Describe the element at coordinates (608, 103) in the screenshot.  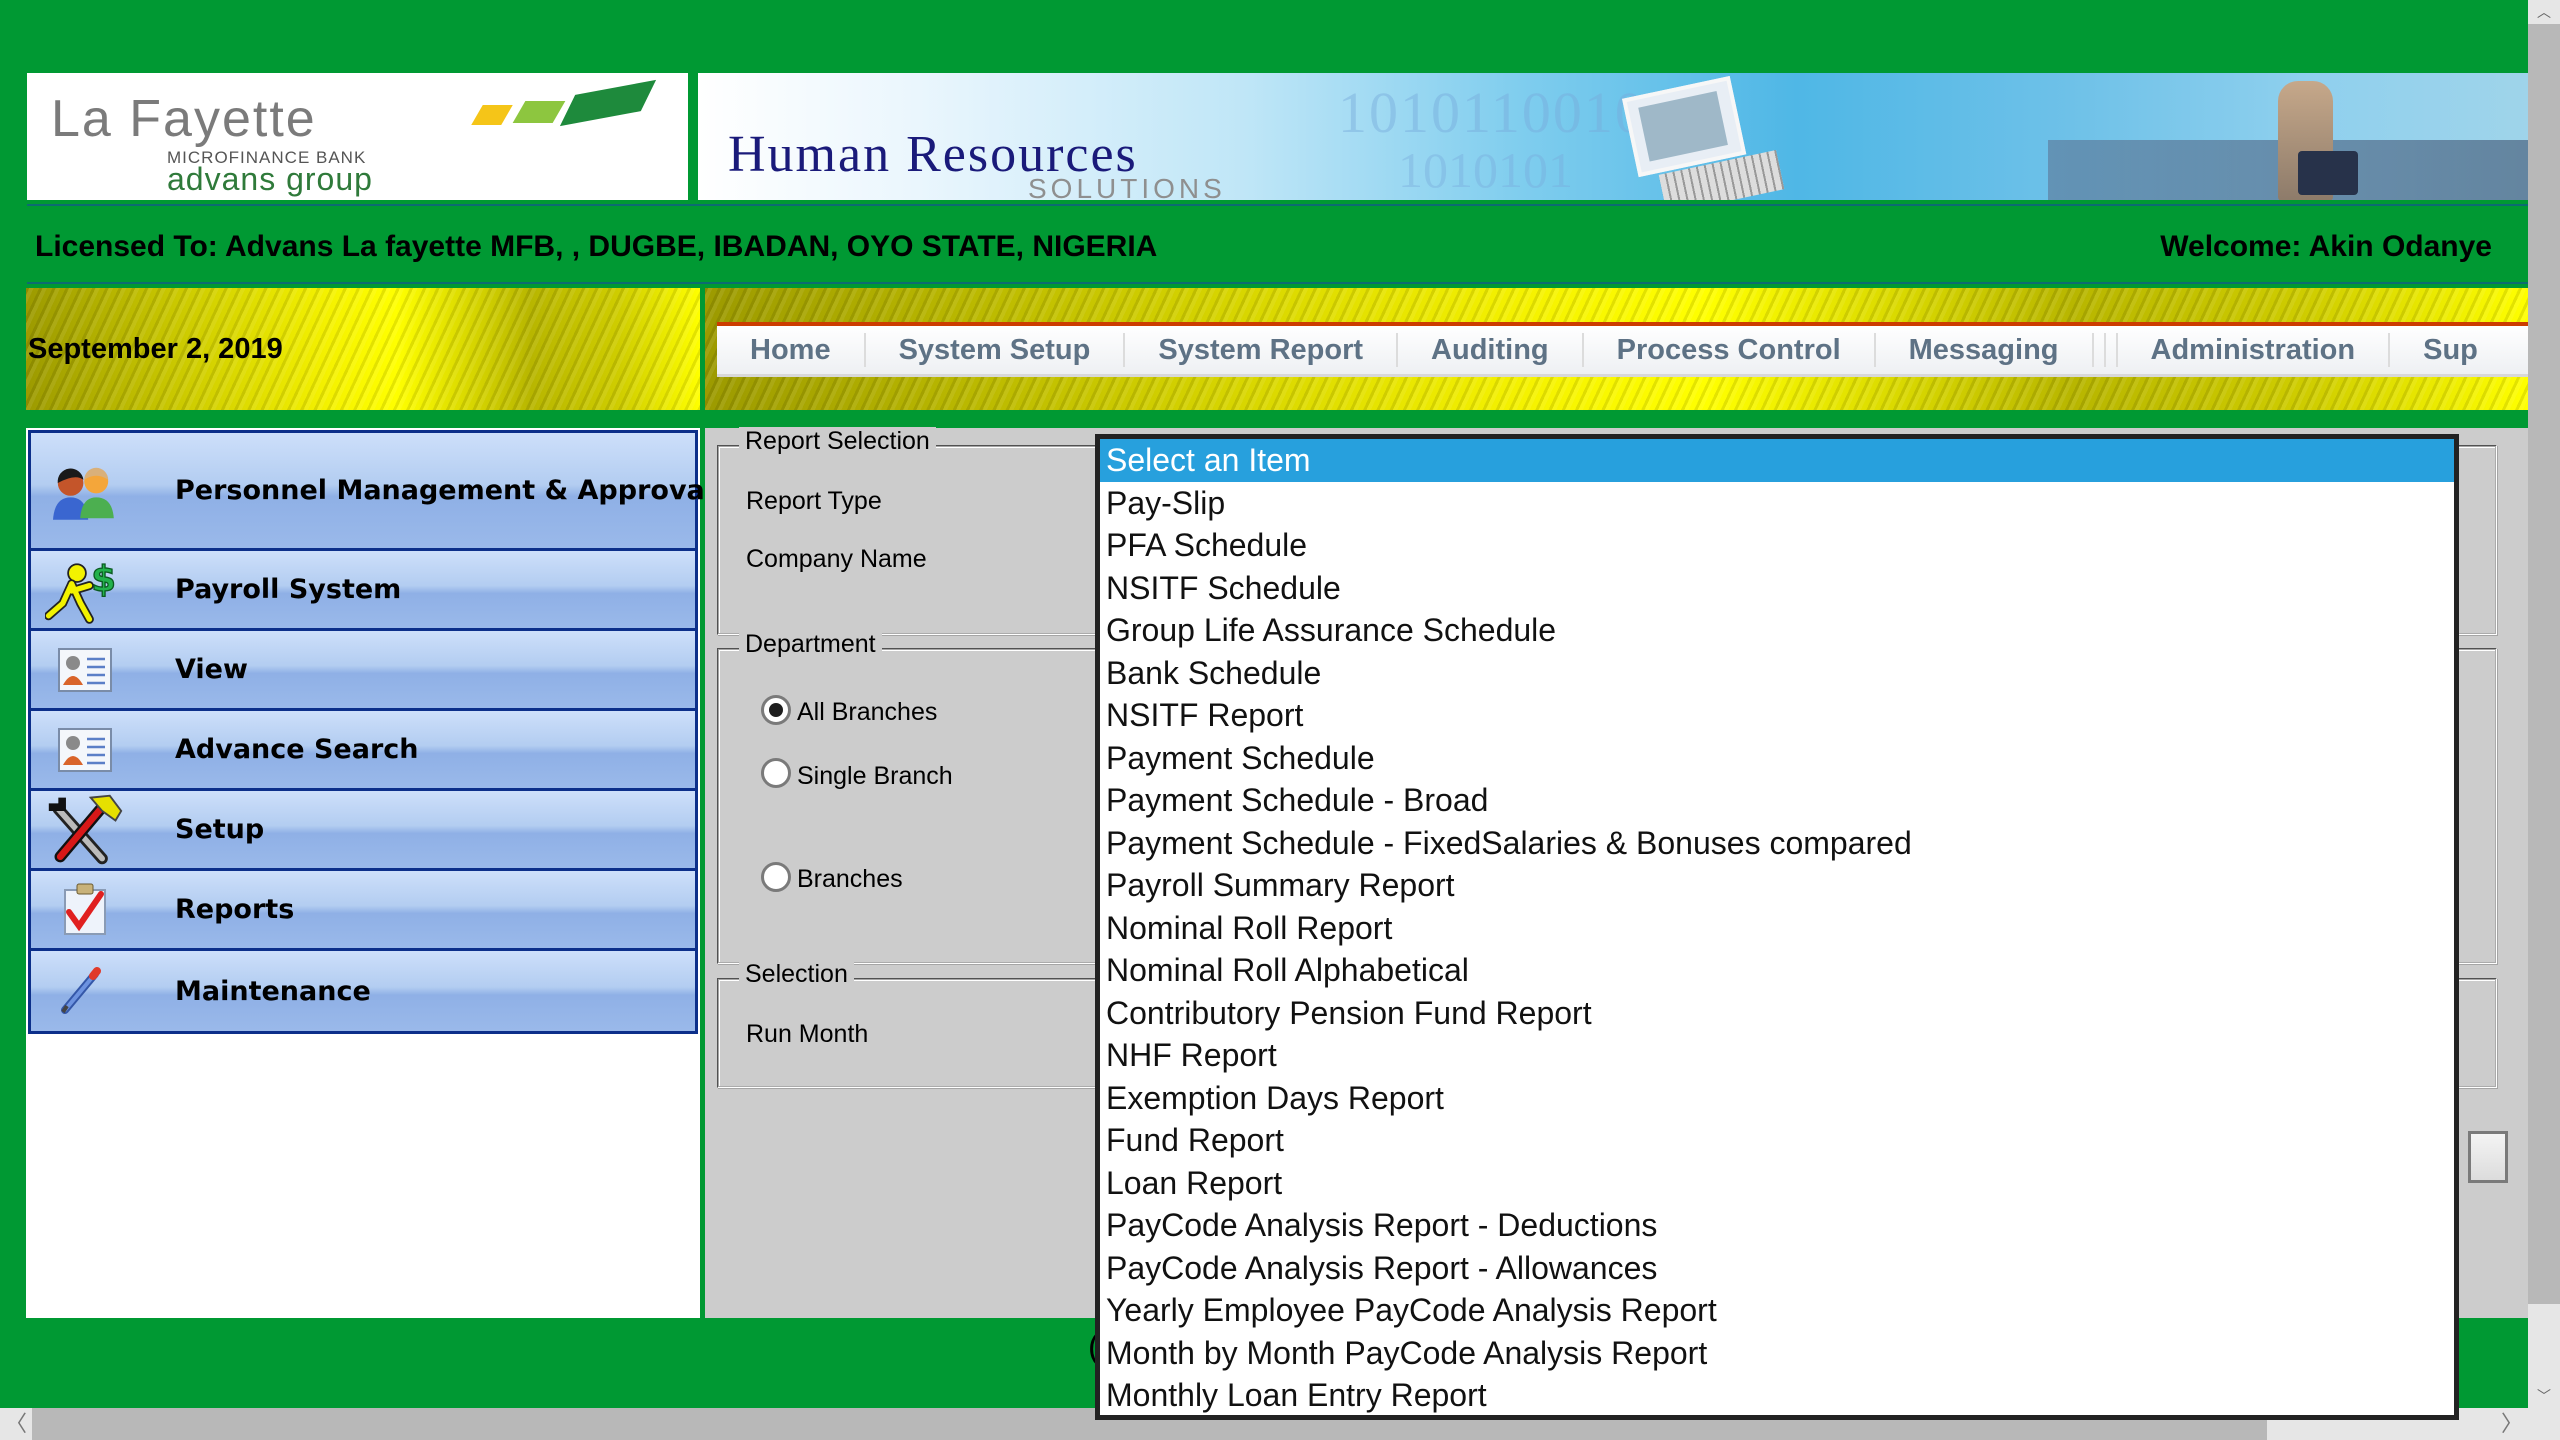
I see `logo-shape-darkgreen` at that location.